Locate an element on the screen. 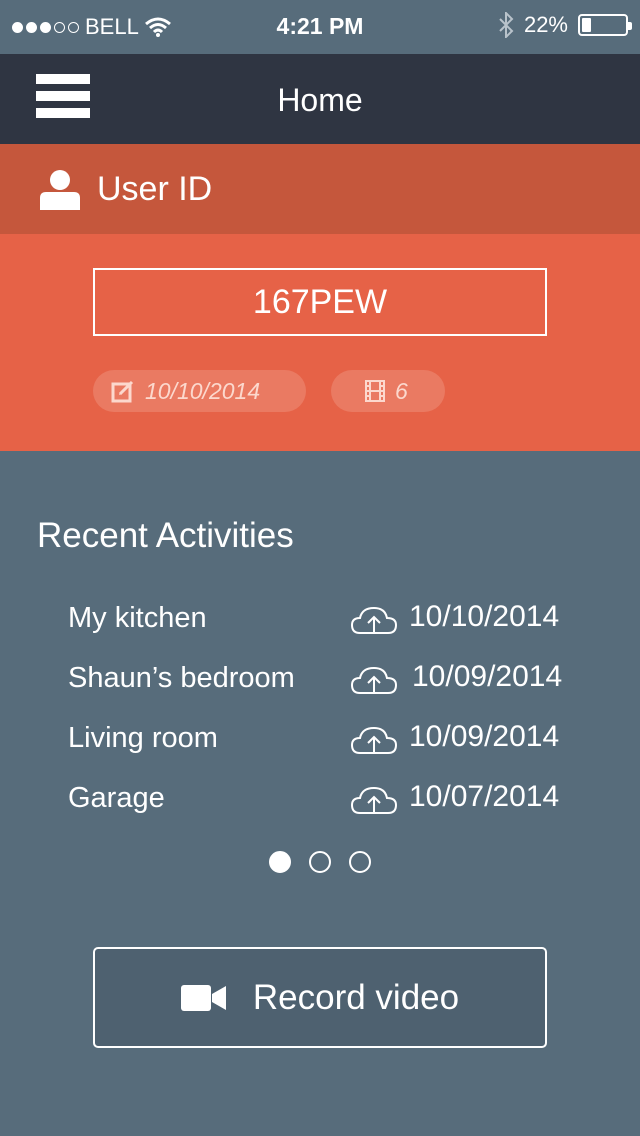 This screenshot has height=1136, width=640. user-icon is located at coordinates (60, 190).